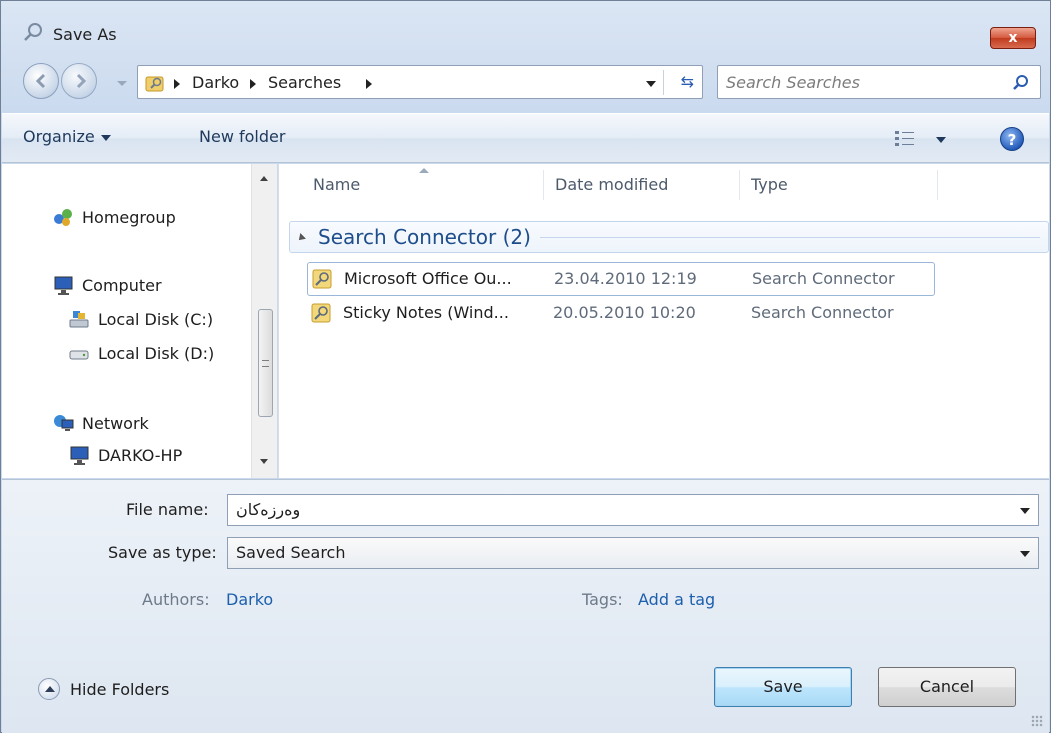  I want to click on resize-grip-icon, so click(1037, 721).